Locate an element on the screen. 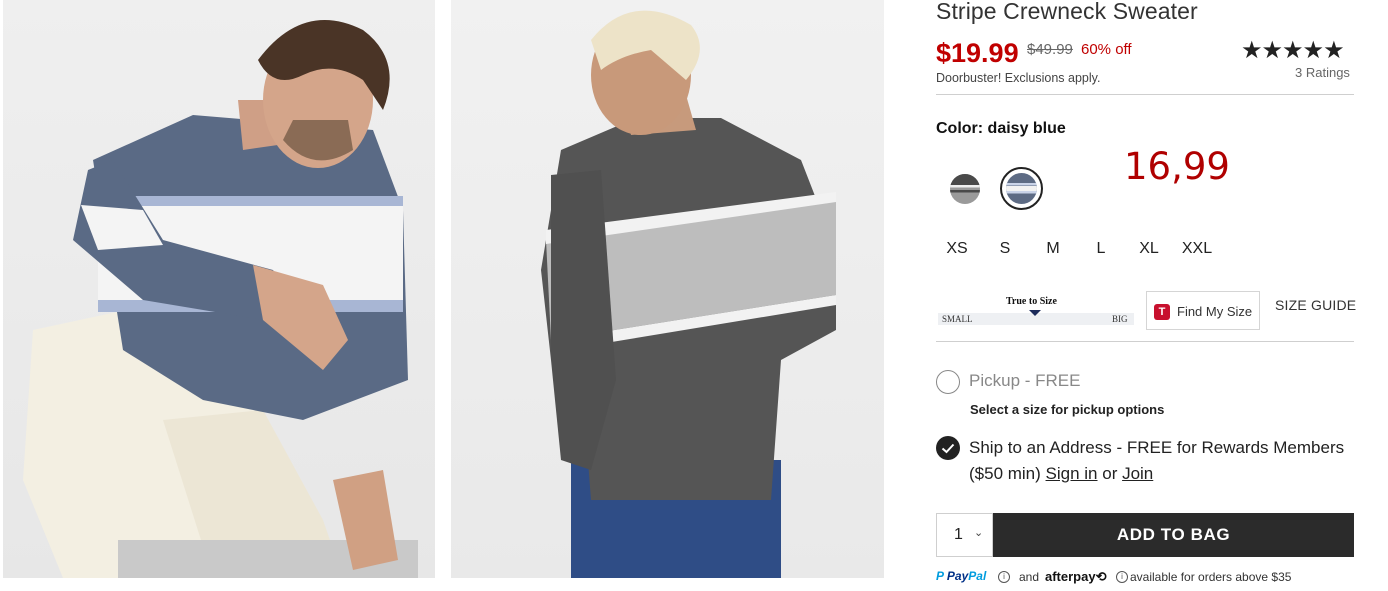 The height and width of the screenshot is (591, 1388). paypal-info-icon: i is located at coordinates (1004, 577).